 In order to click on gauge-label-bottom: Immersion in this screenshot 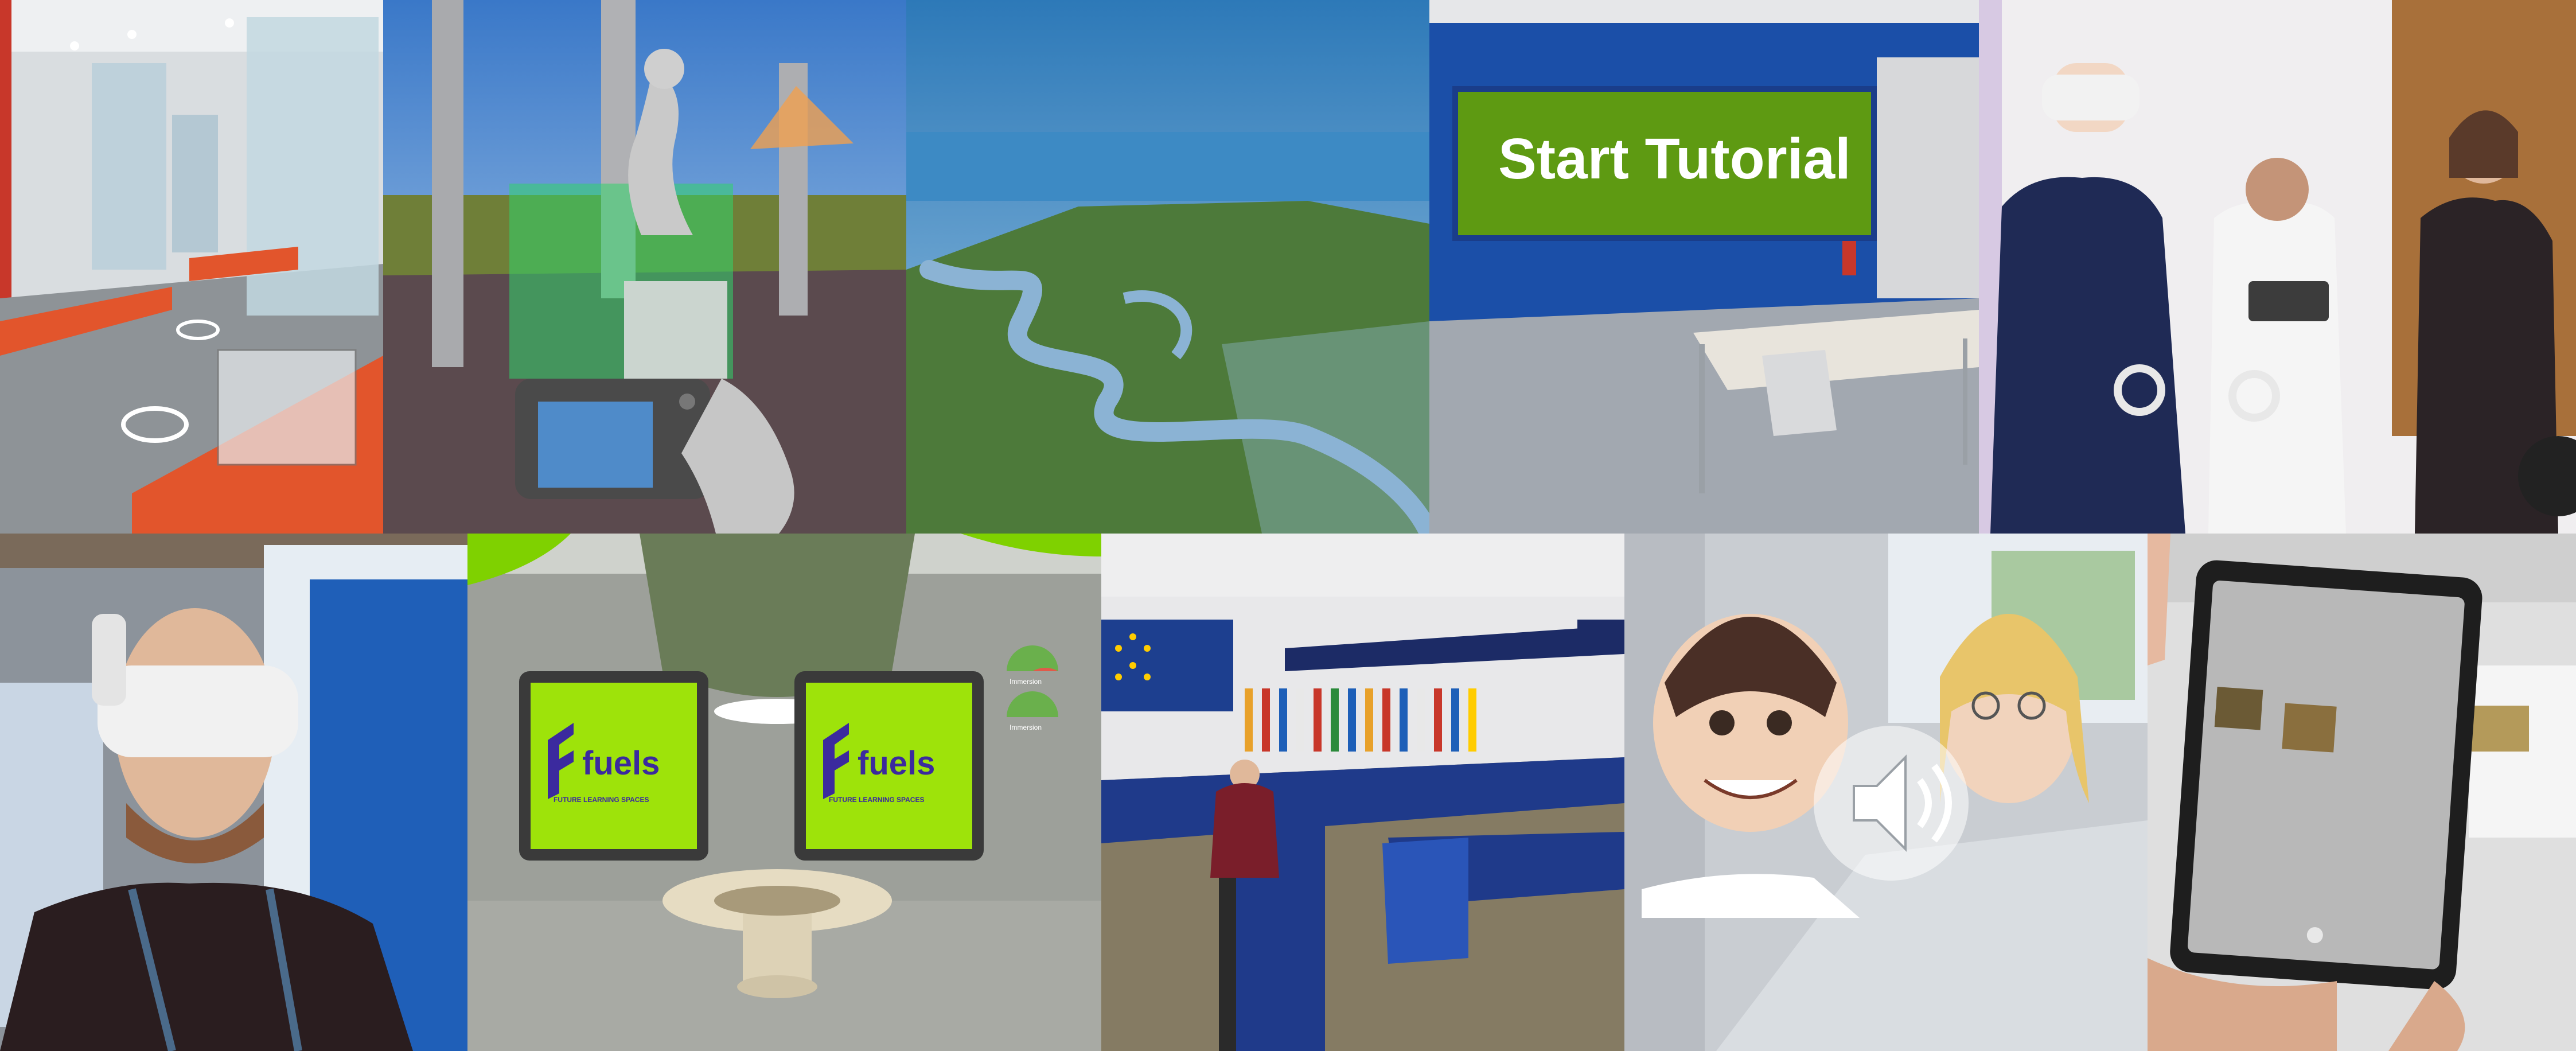, I will do `click(1026, 727)`.